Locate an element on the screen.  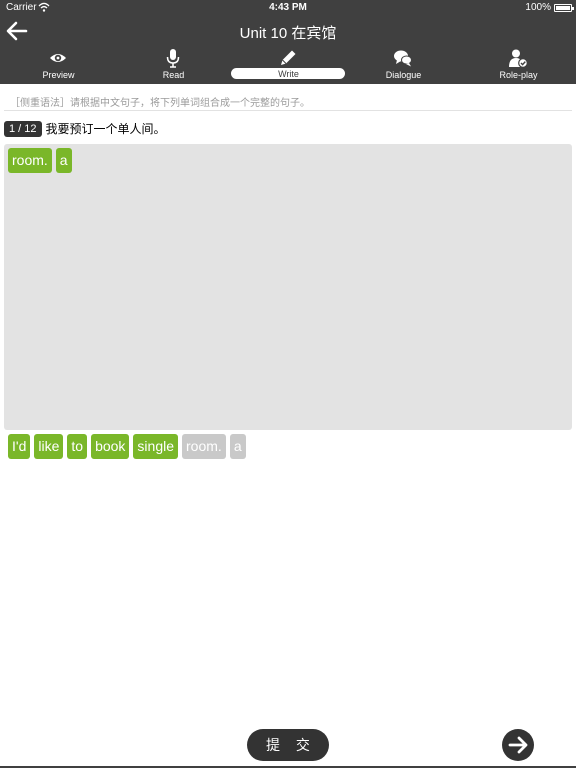
tab-dialogue: Dialogue is located at coordinates (403, 65).